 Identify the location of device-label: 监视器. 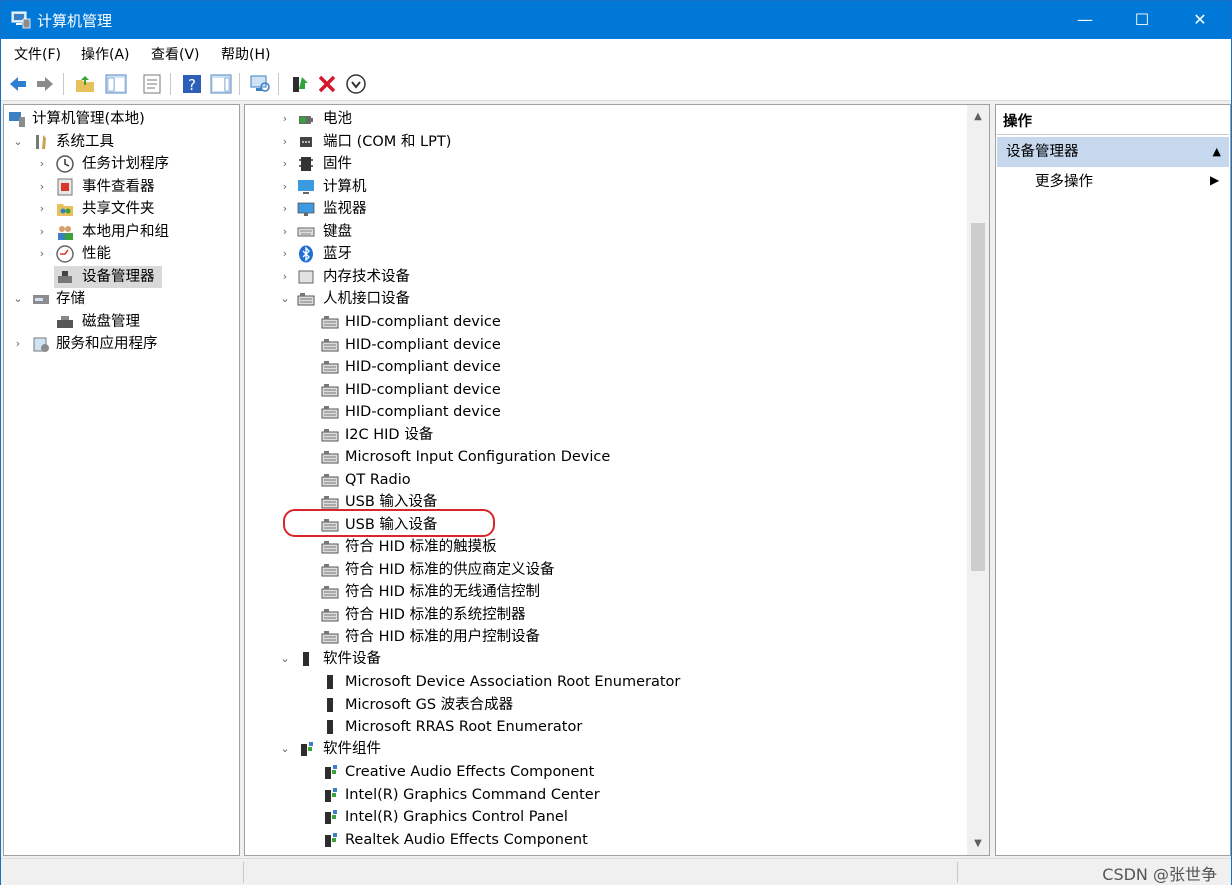
(345, 209).